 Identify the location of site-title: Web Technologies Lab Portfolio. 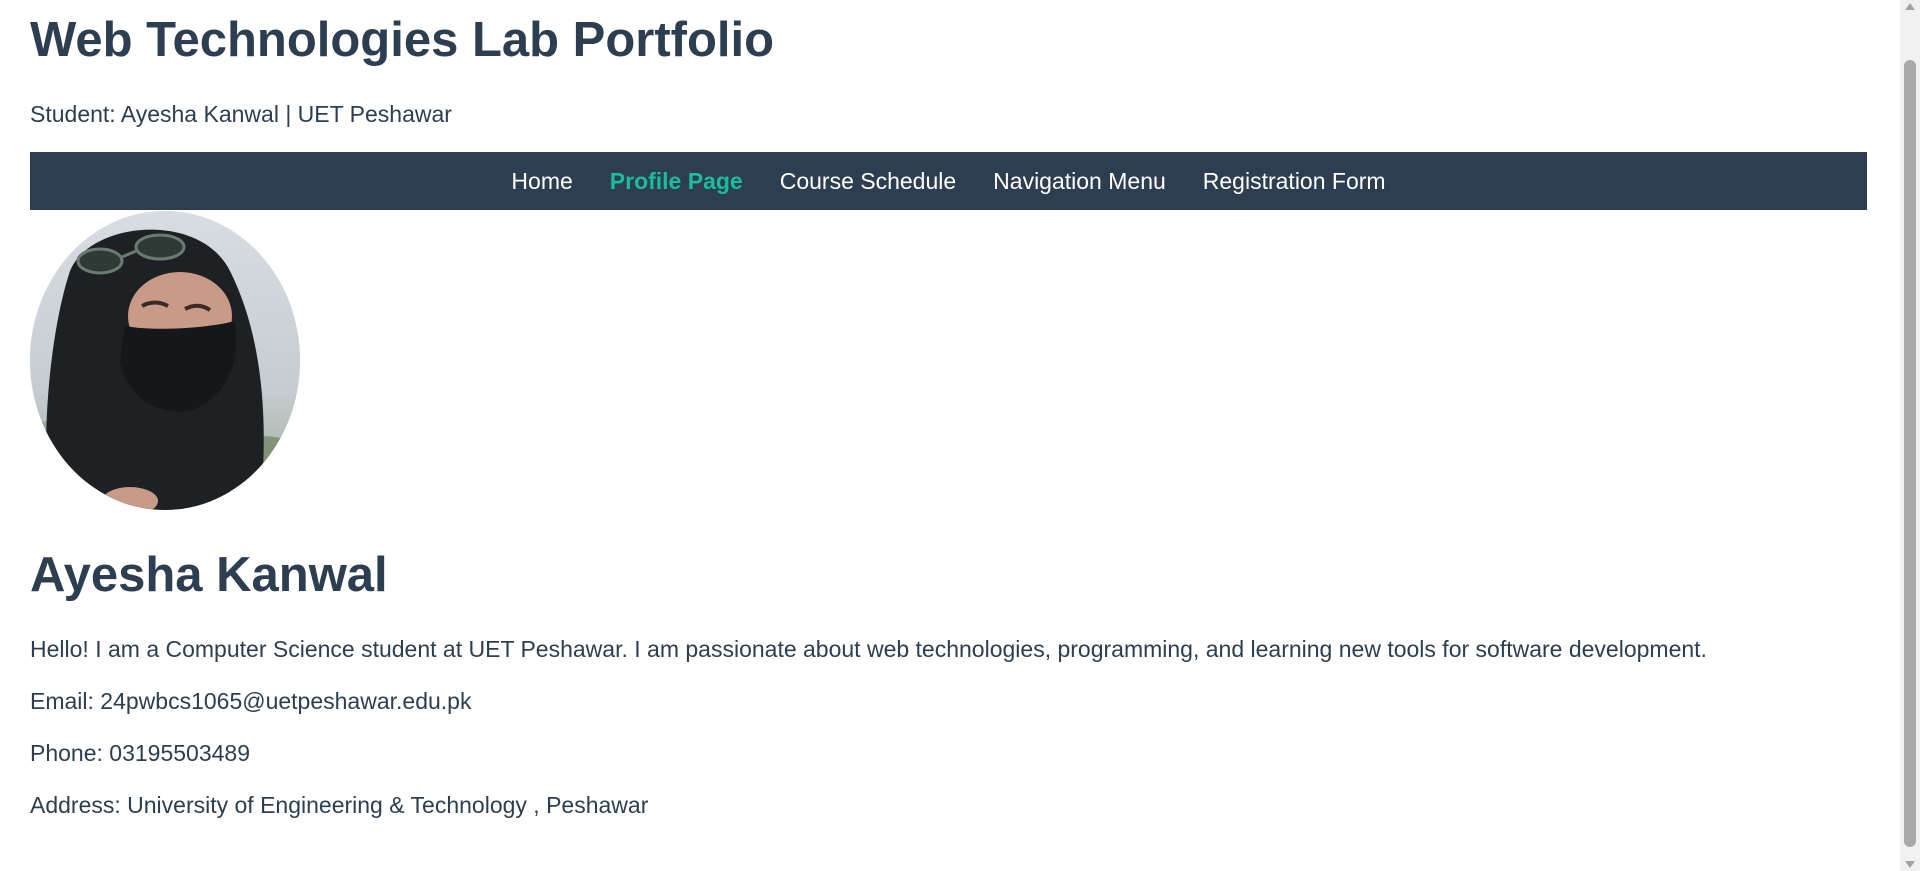
(402, 40).